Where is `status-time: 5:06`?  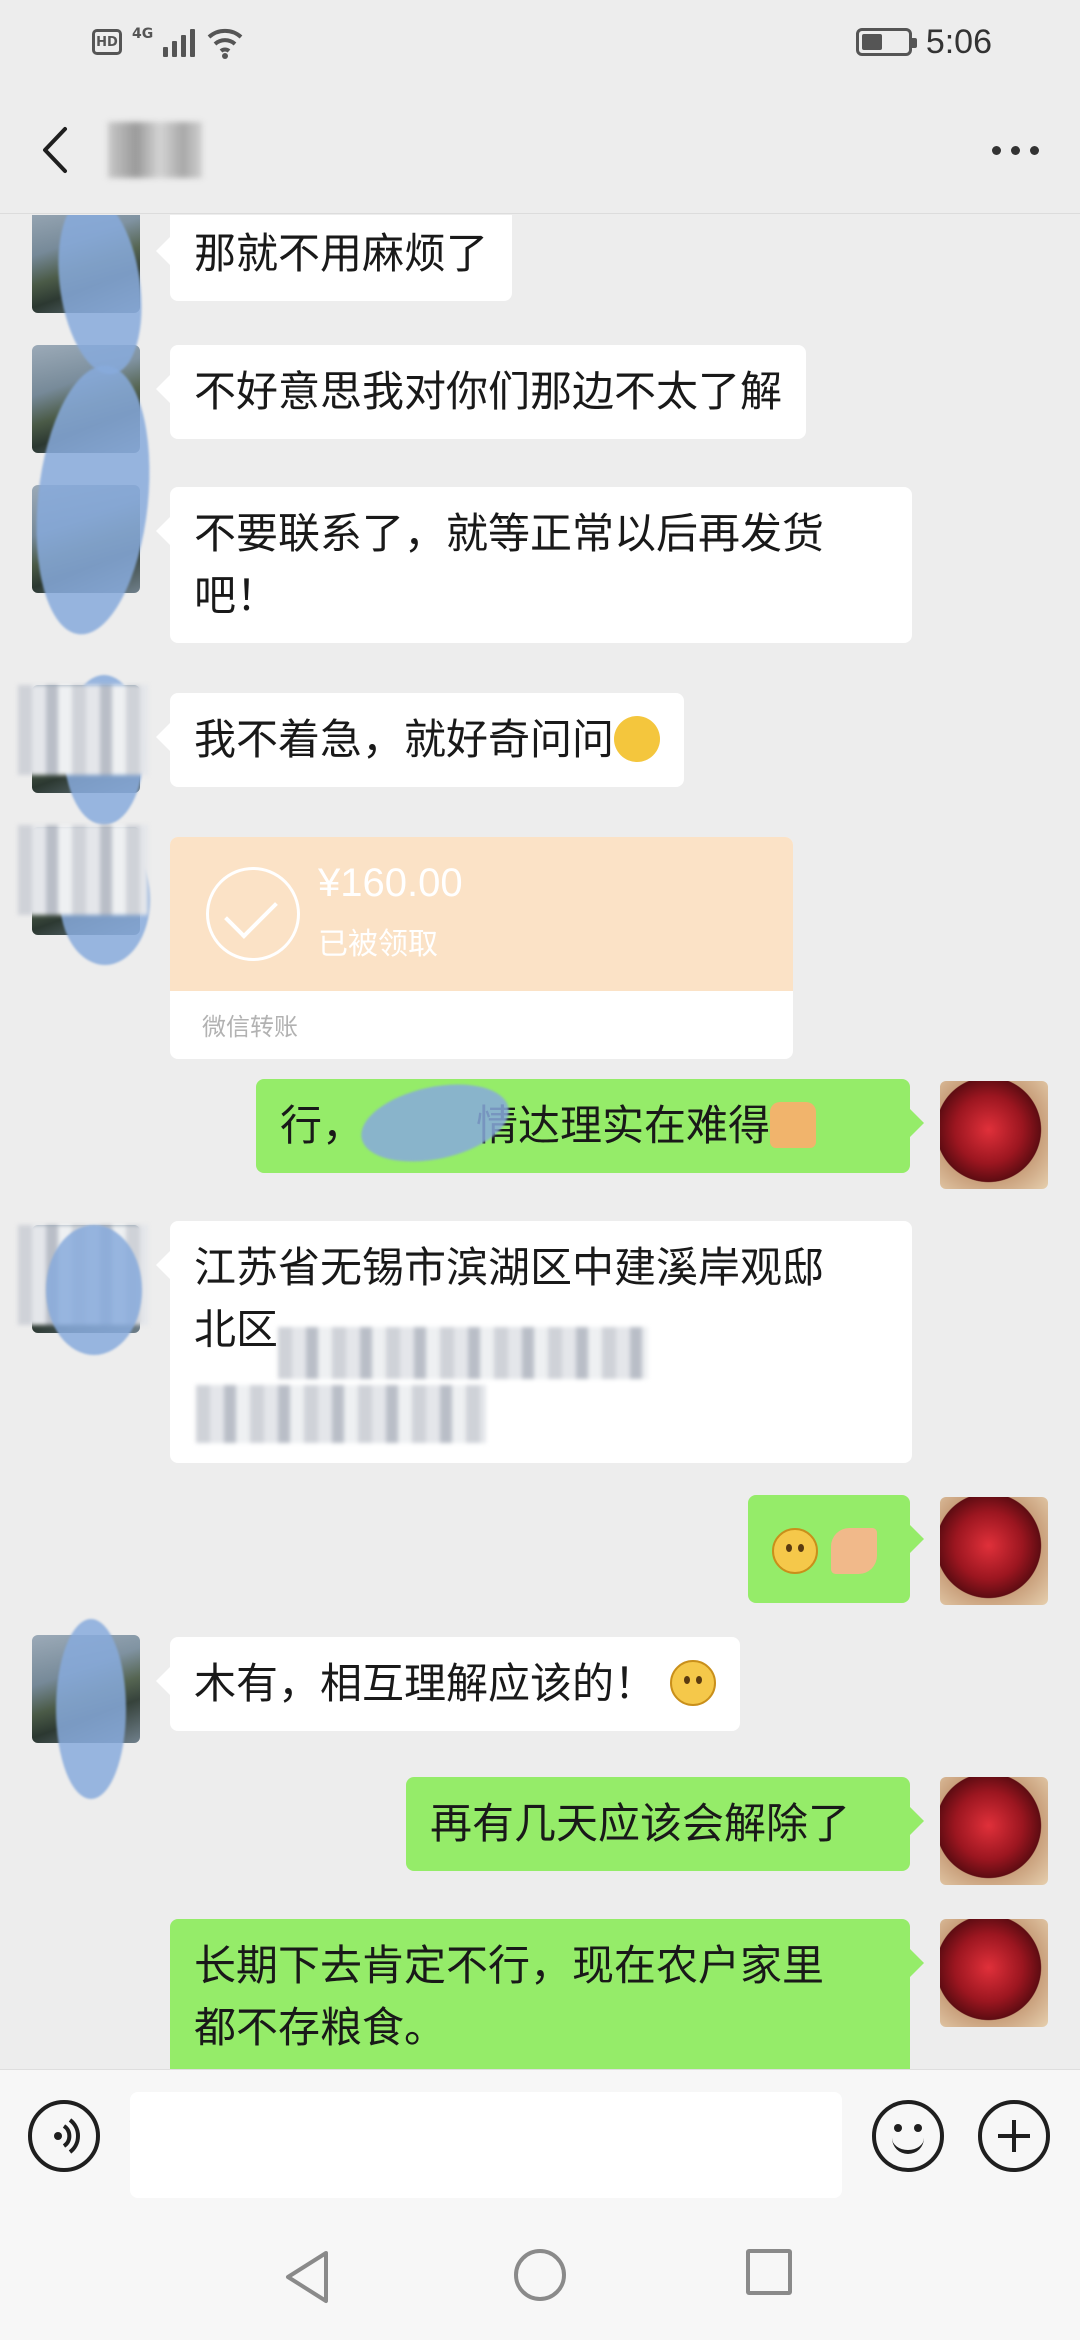 status-time: 5:06 is located at coordinates (958, 41).